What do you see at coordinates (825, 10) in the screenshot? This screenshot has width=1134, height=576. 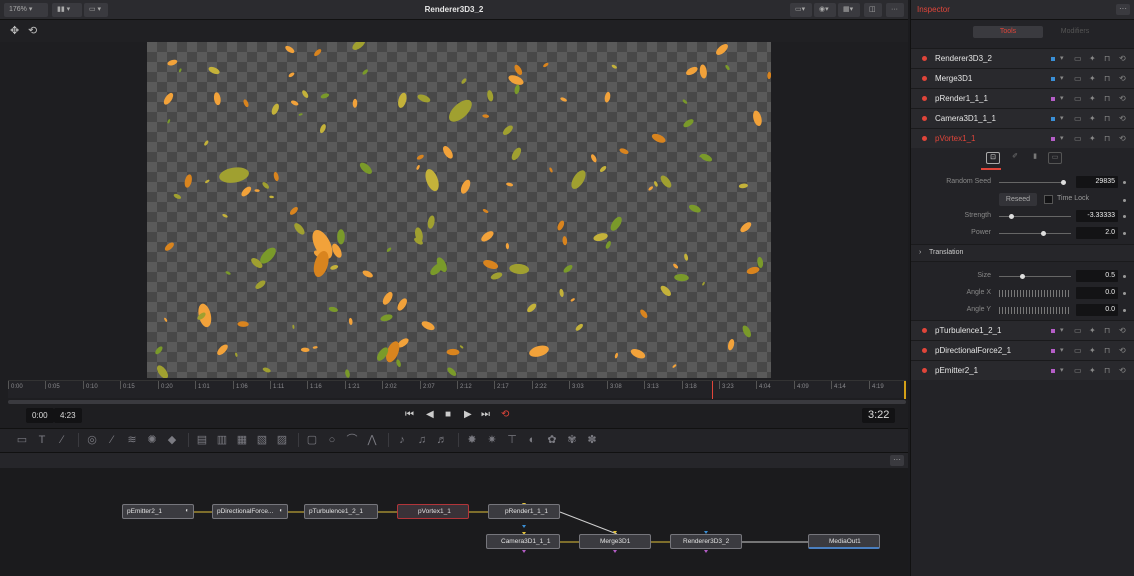 I see `color-dropdown: ◉▾` at bounding box center [825, 10].